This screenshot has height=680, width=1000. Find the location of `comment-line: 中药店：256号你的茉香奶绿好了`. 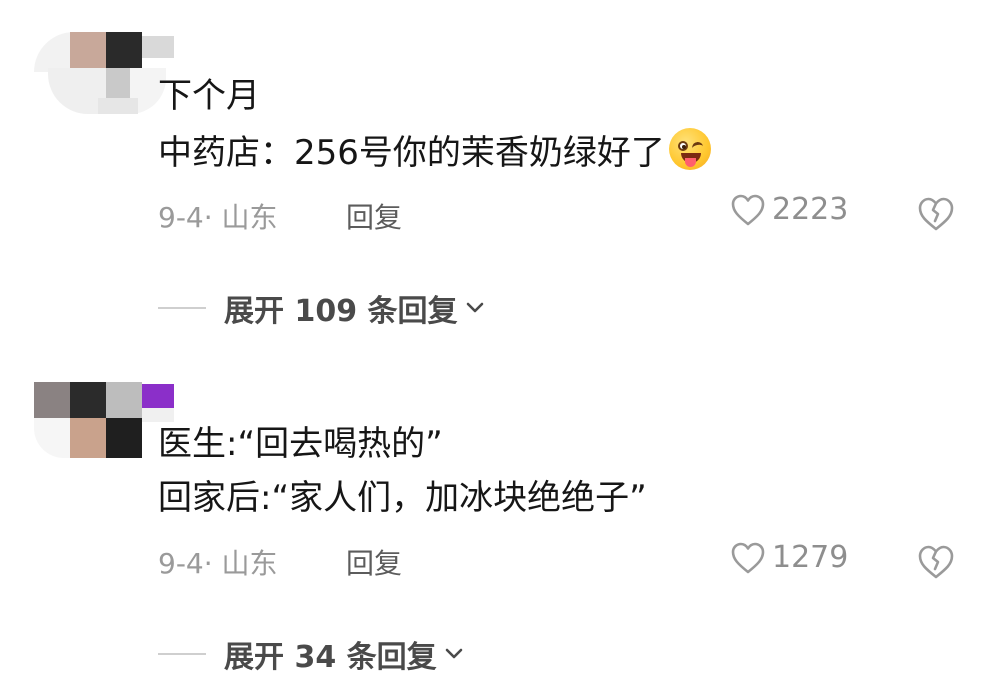

comment-line: 中药店：256号你的茉香奶绿好了 is located at coordinates (411, 153).